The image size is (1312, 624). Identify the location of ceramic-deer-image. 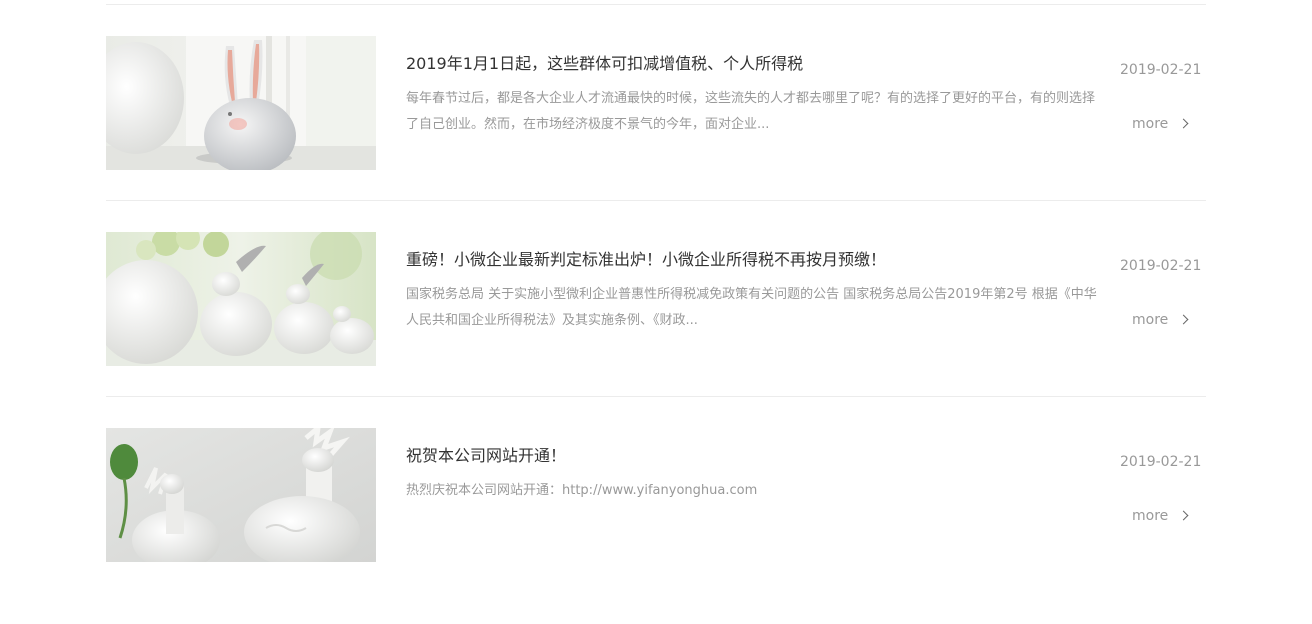
(241, 495).